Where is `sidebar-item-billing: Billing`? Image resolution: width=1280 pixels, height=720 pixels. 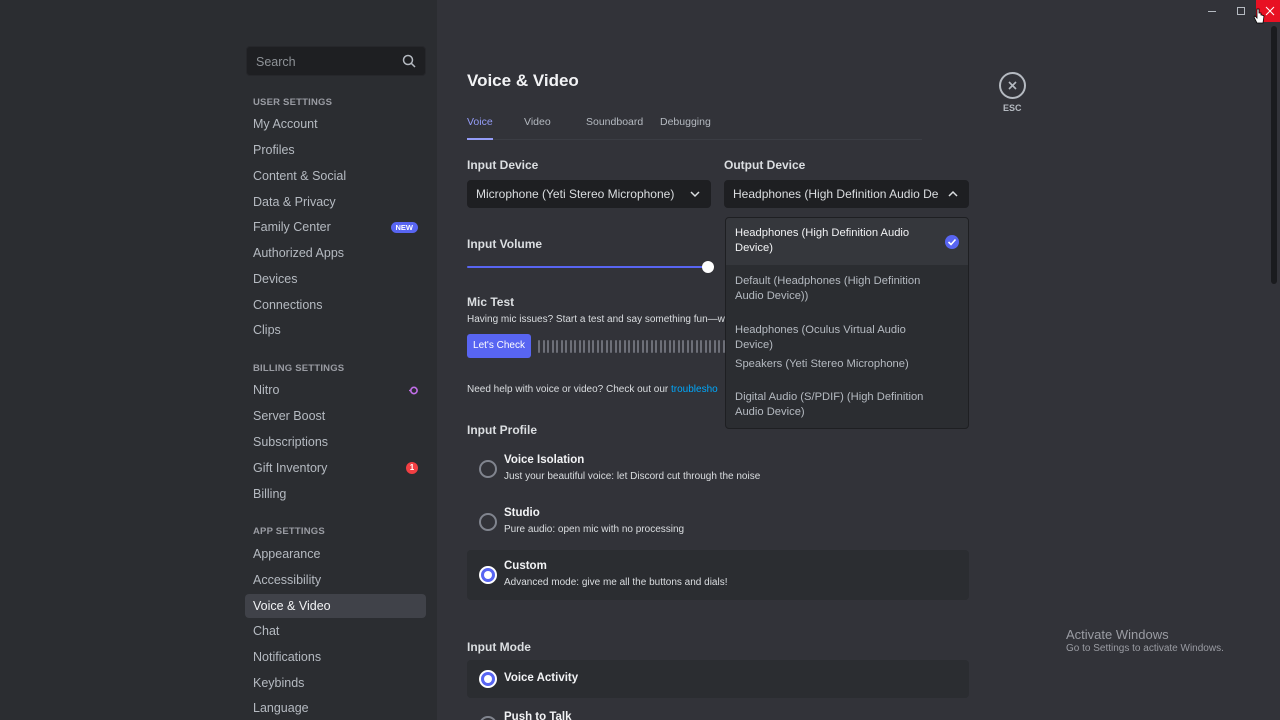
sidebar-item-billing: Billing is located at coordinates (335, 494).